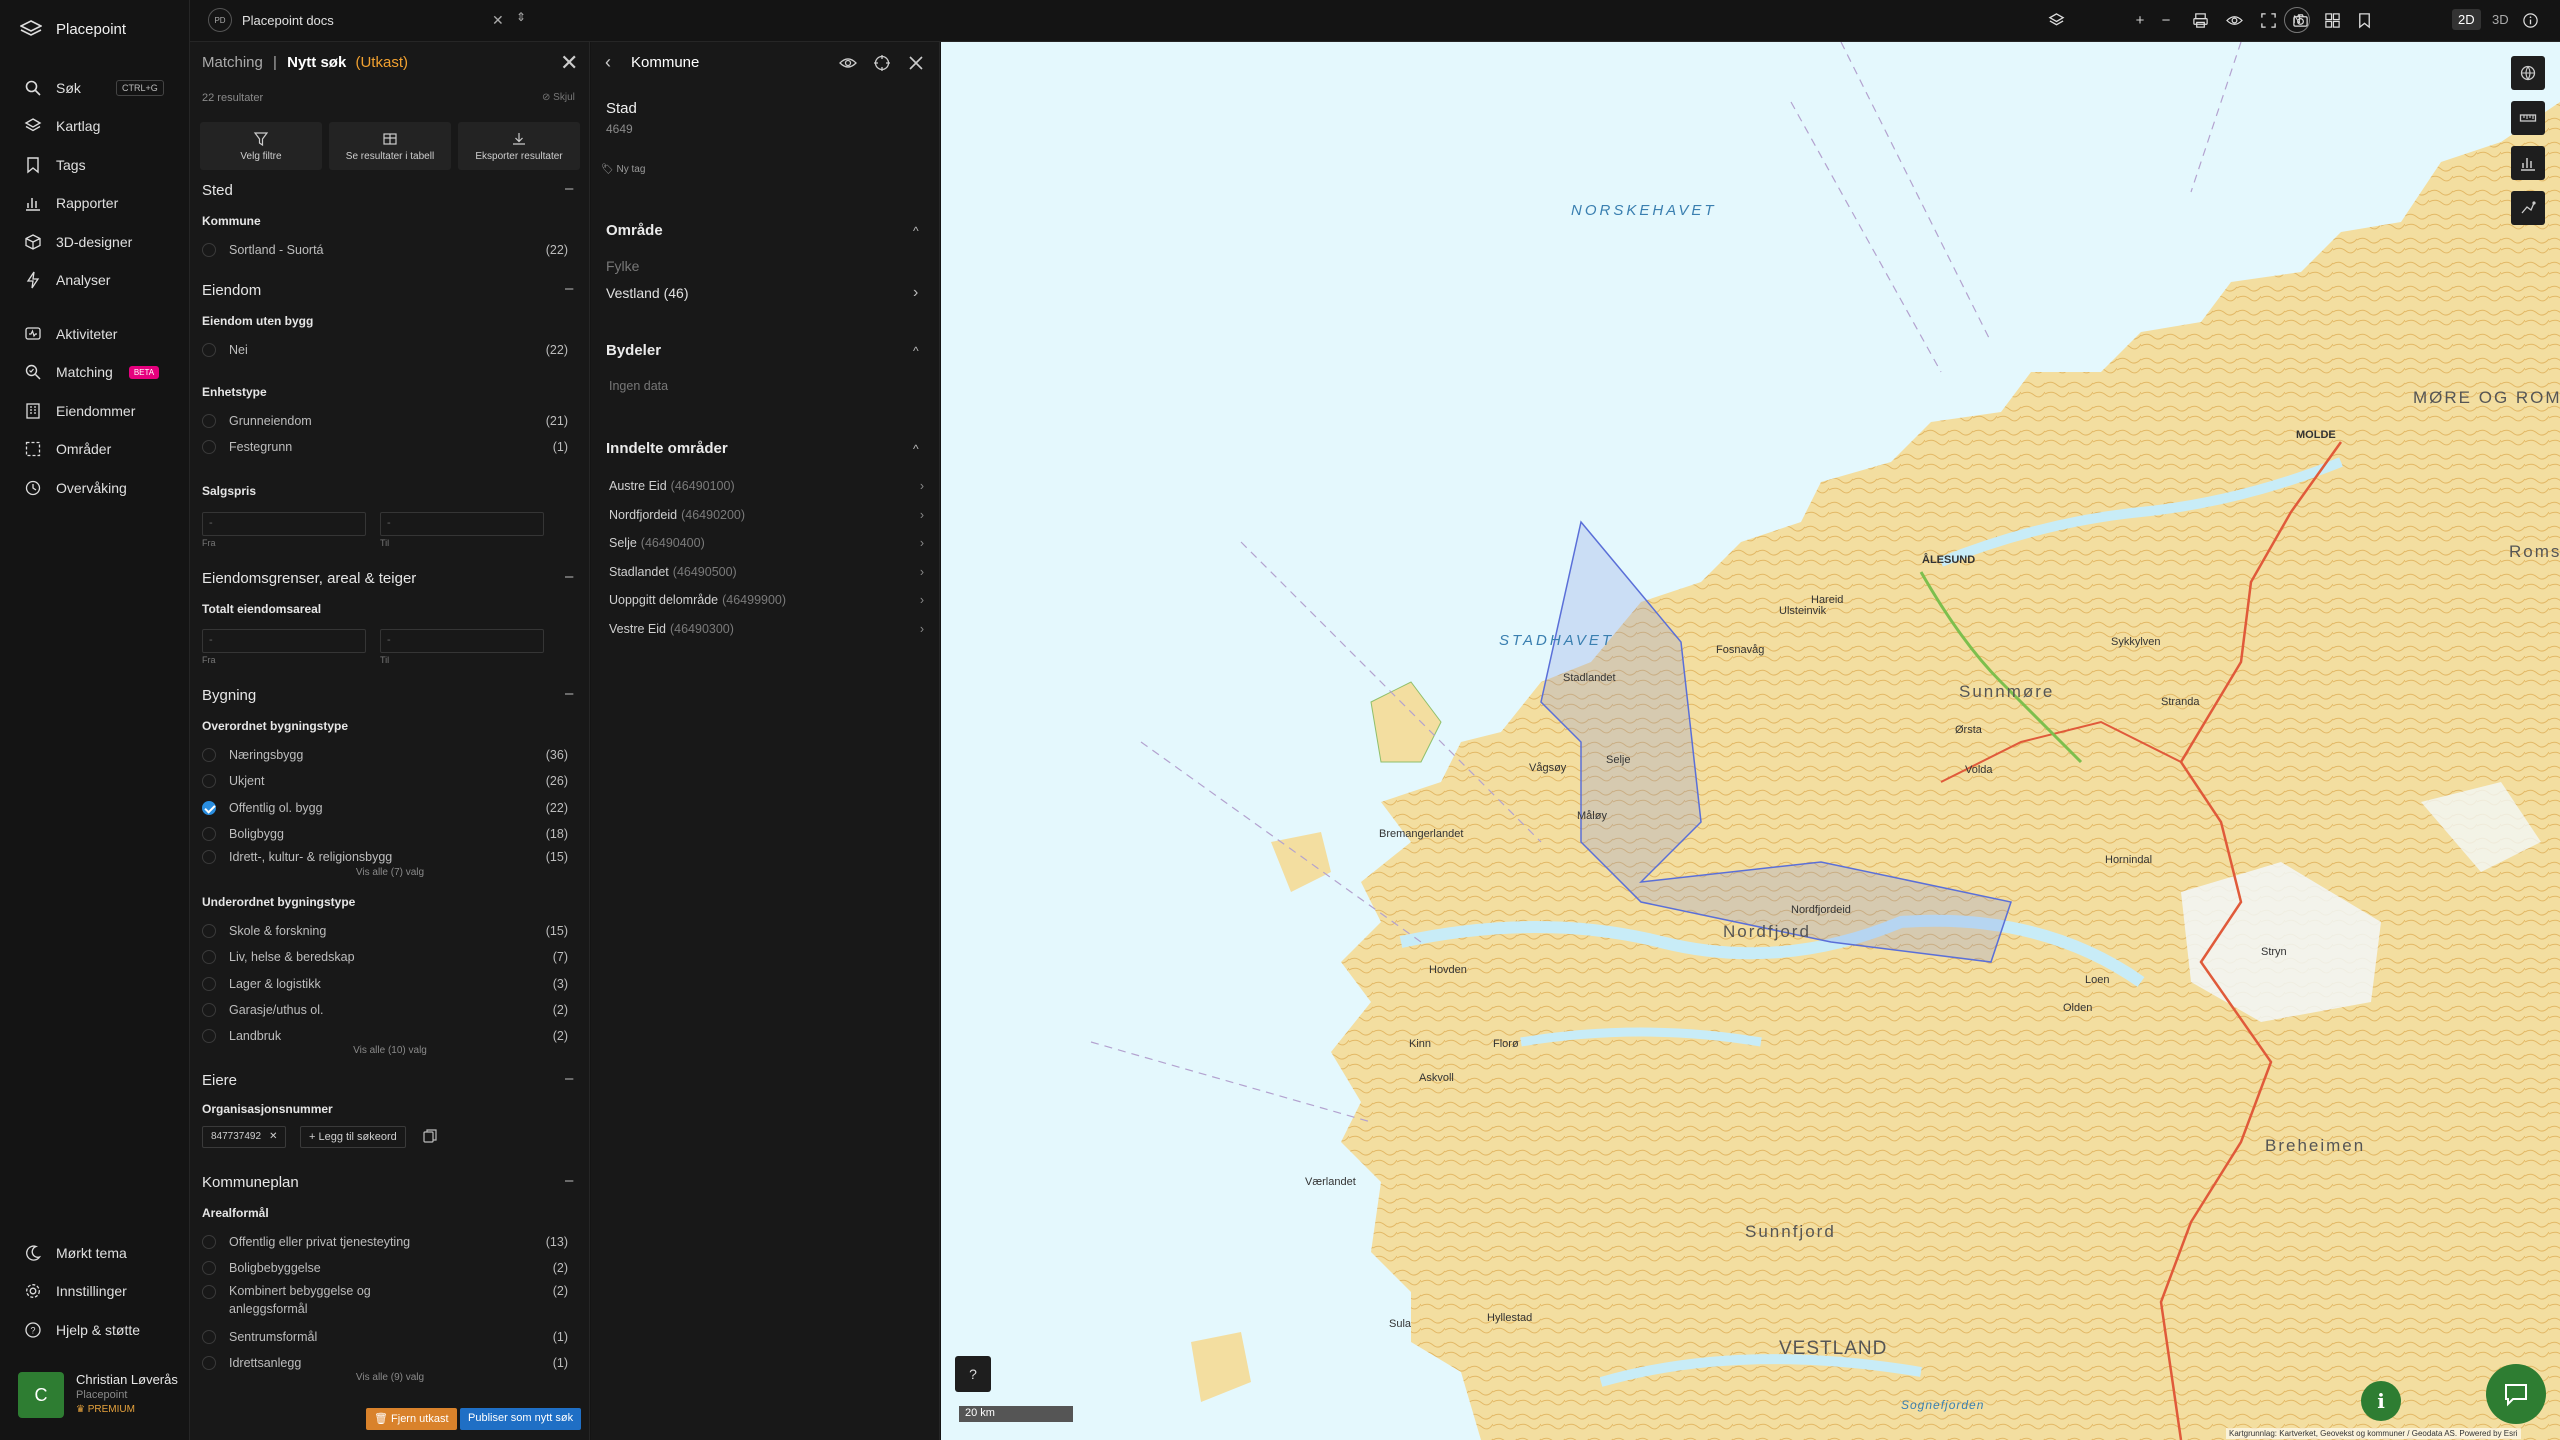 The width and height of the screenshot is (2560, 1440). I want to click on camera-icon, so click(2300, 20).